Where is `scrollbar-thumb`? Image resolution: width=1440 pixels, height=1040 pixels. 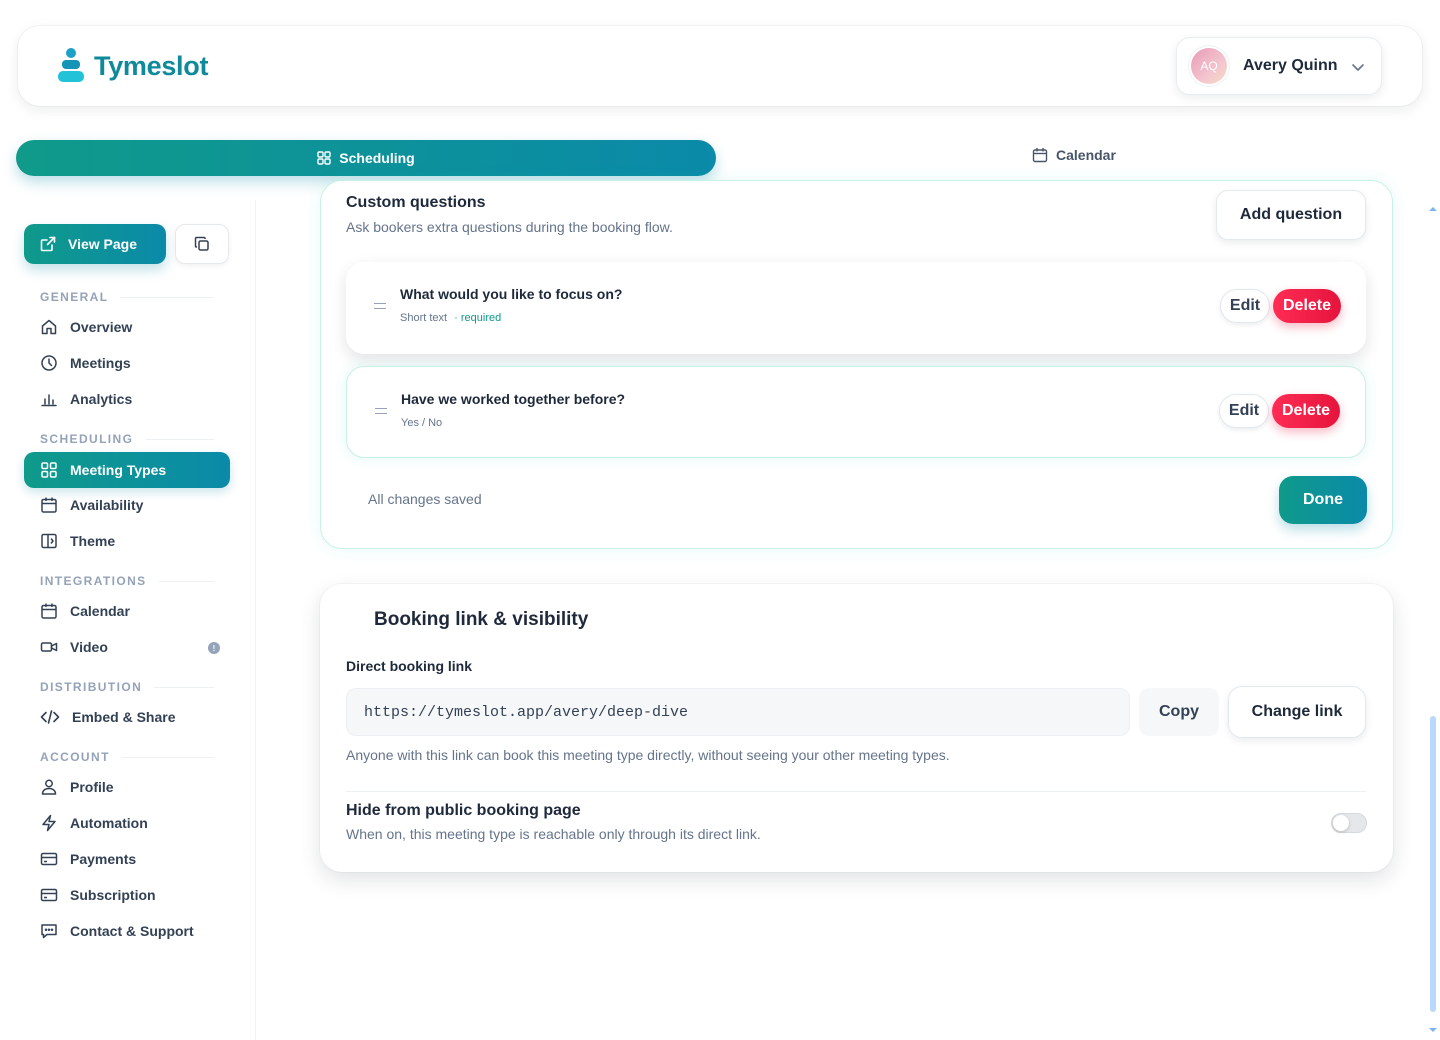
scrollbar-thumb is located at coordinates (1433, 864).